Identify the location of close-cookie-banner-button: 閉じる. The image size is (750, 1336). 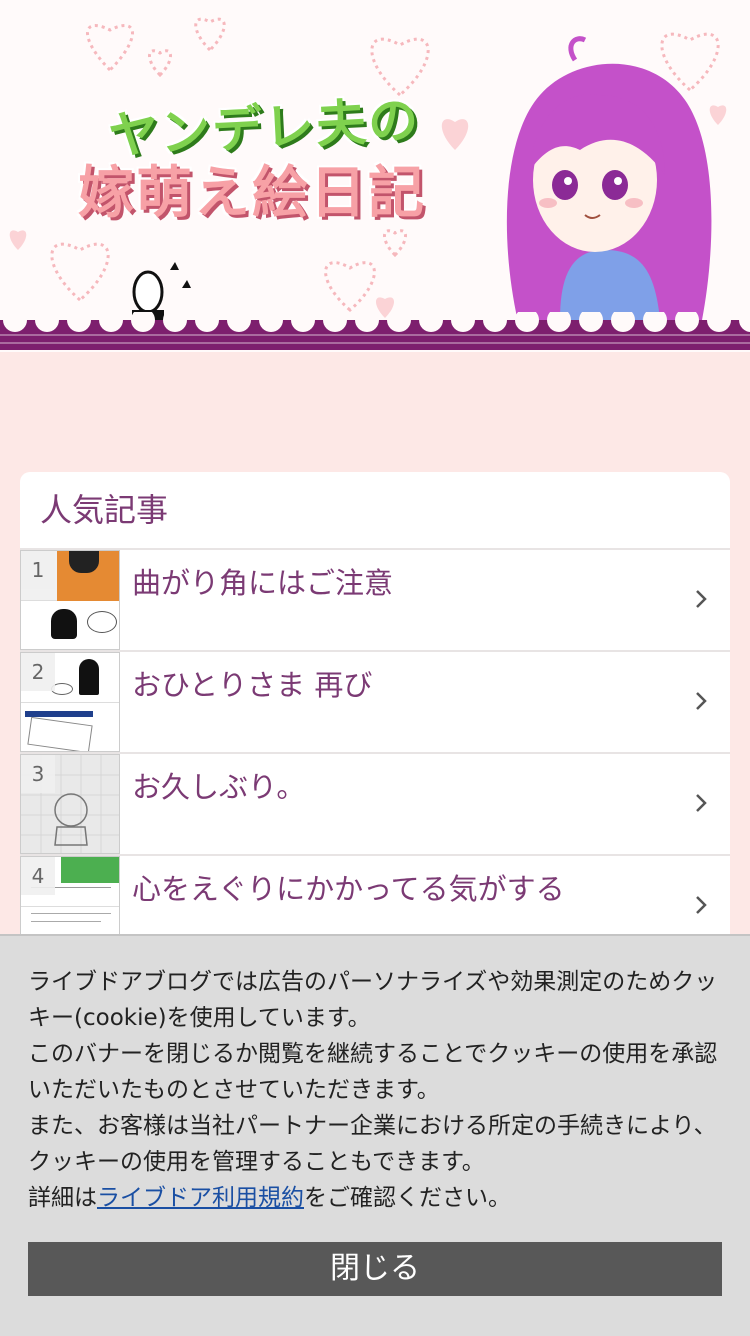
(375, 1269).